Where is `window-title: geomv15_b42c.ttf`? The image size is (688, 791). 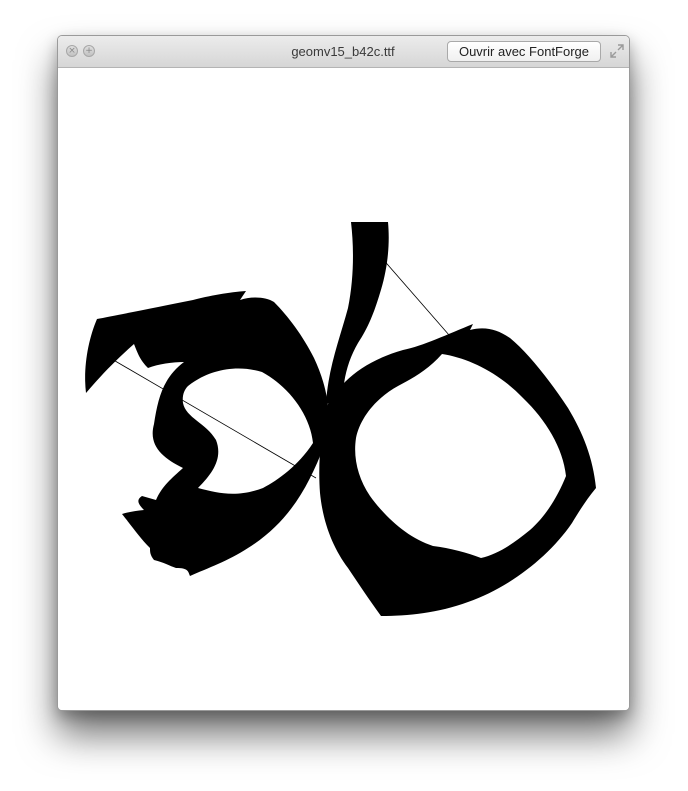 window-title: geomv15_b42c.ttf is located at coordinates (343, 51).